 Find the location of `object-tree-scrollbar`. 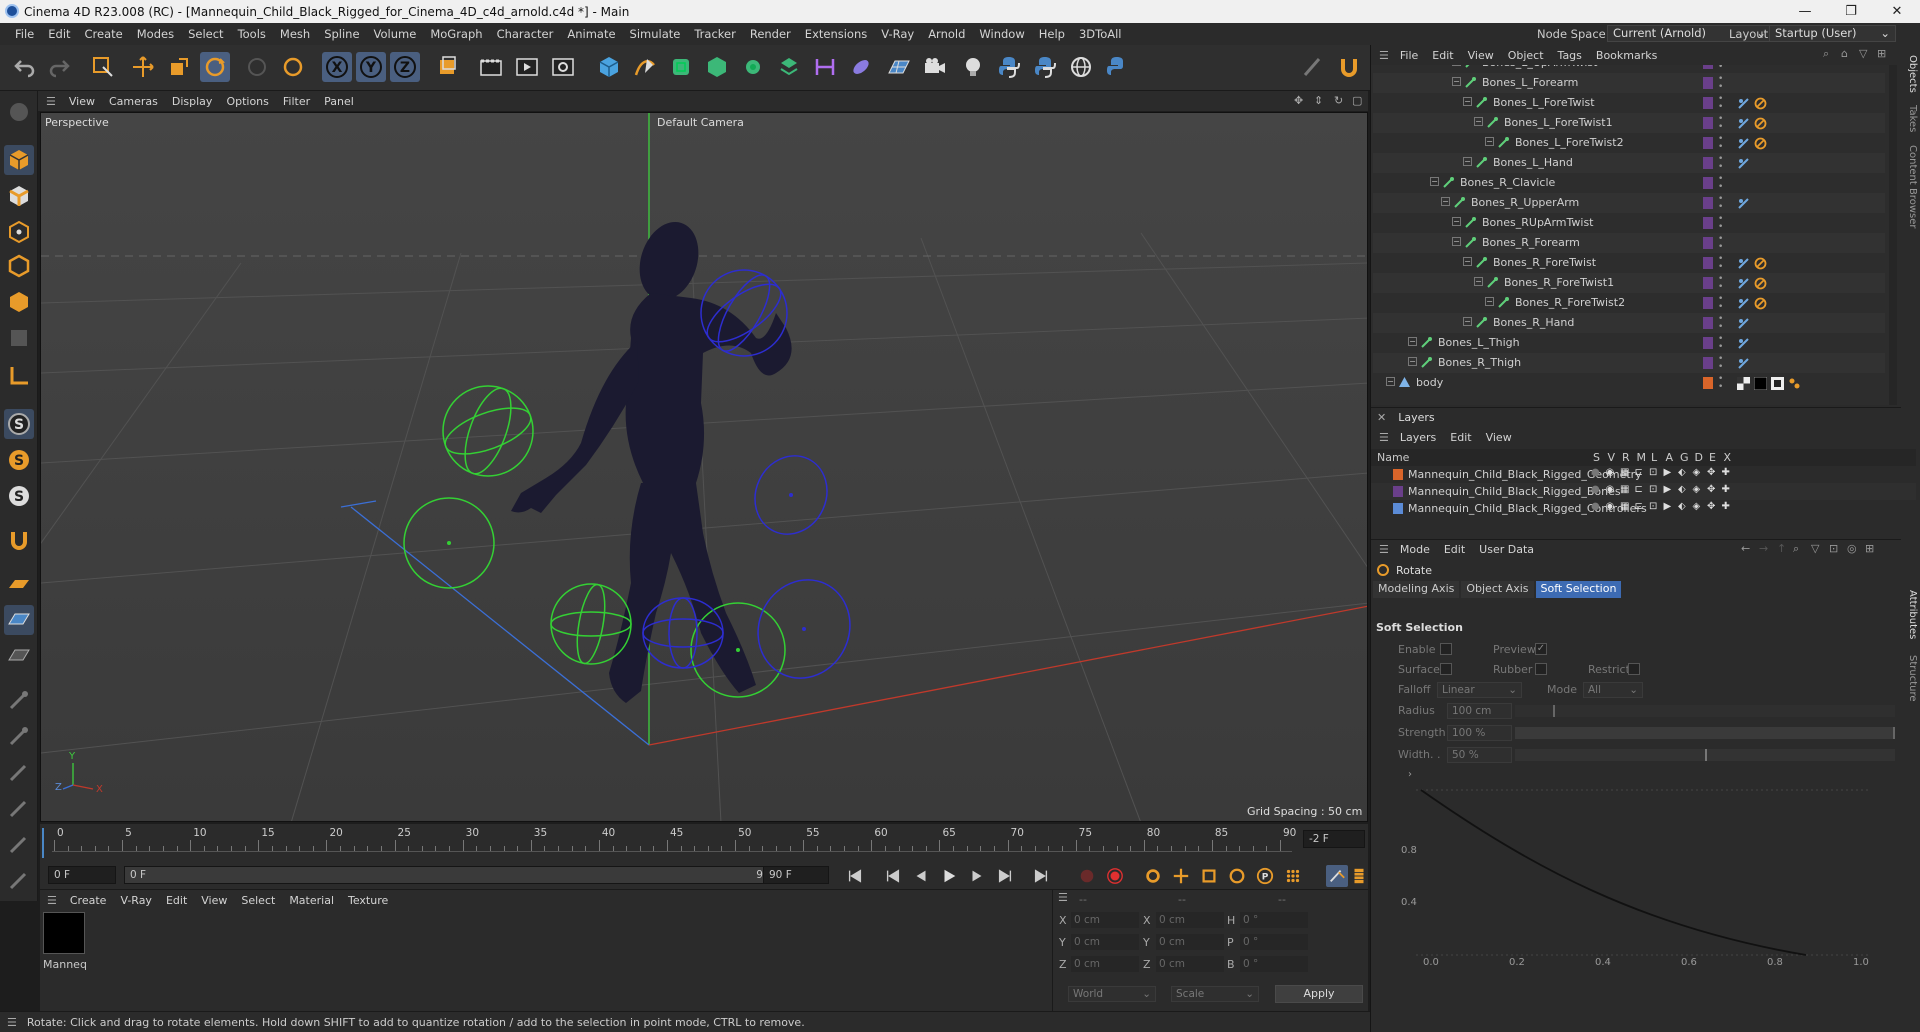

object-tree-scrollbar is located at coordinates (1893, 235).